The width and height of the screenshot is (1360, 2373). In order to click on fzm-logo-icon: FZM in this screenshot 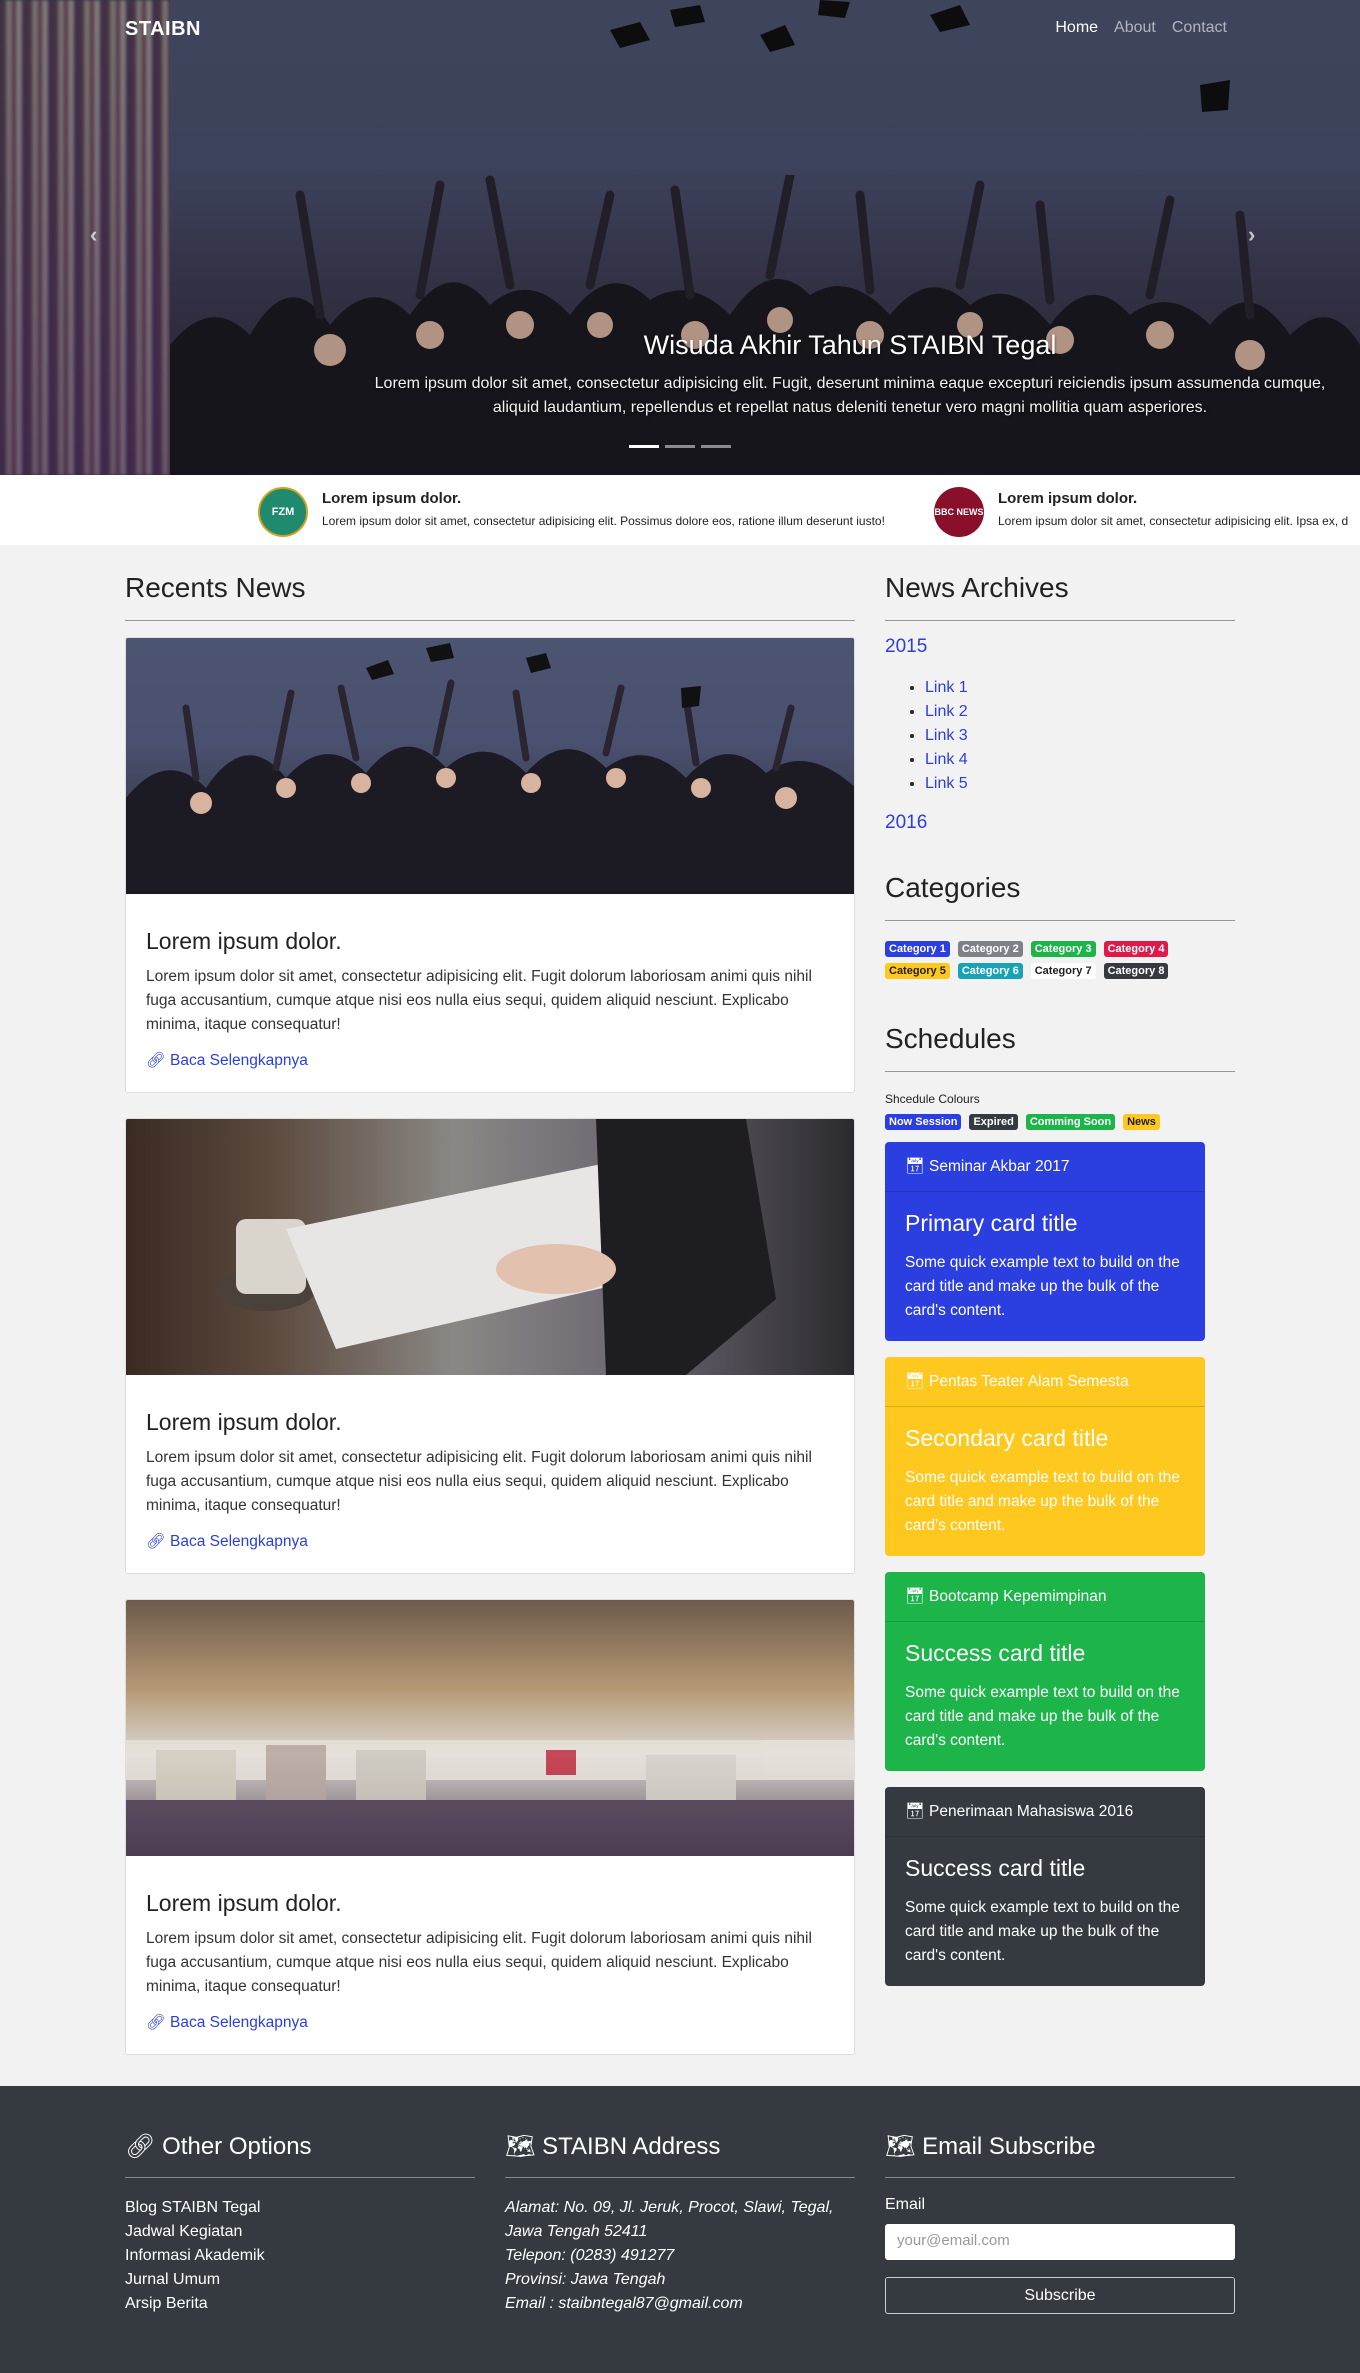, I will do `click(283, 512)`.